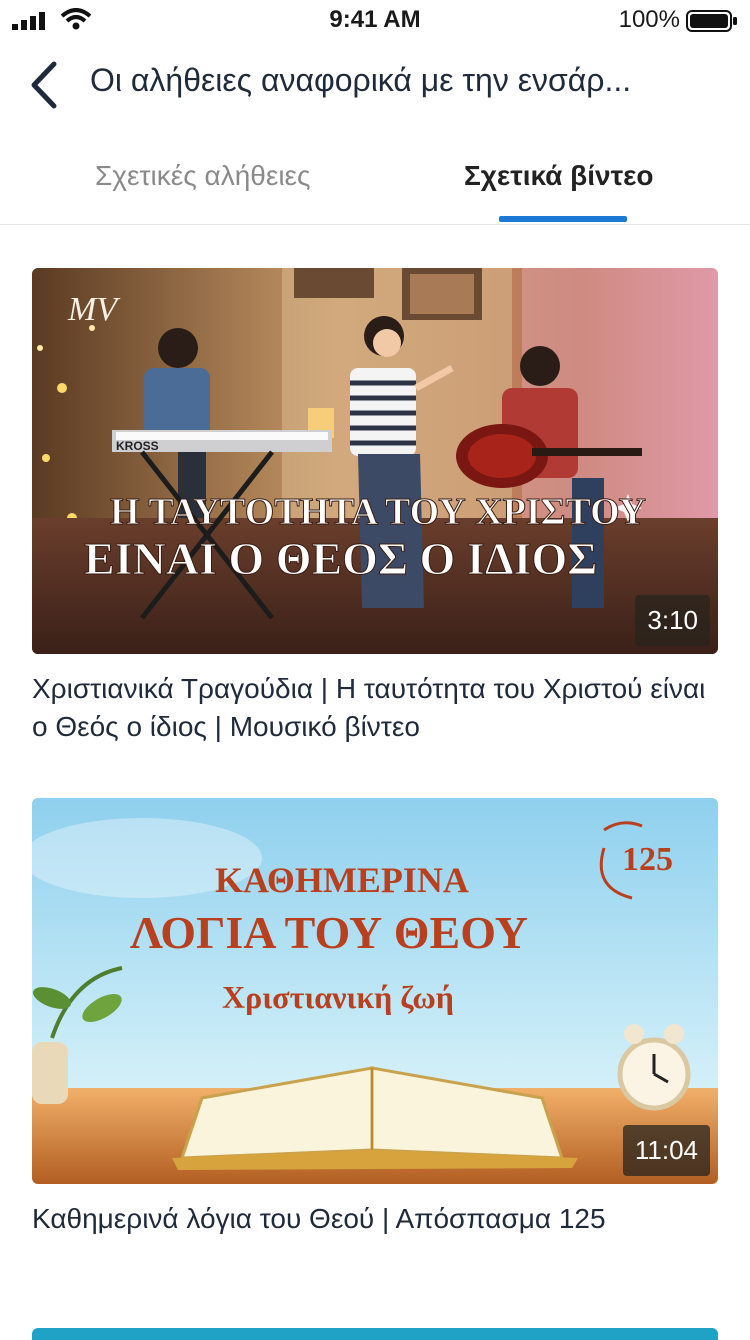 This screenshot has width=750, height=1340. What do you see at coordinates (375, 1334) in the screenshot?
I see `next-video-card-peek` at bounding box center [375, 1334].